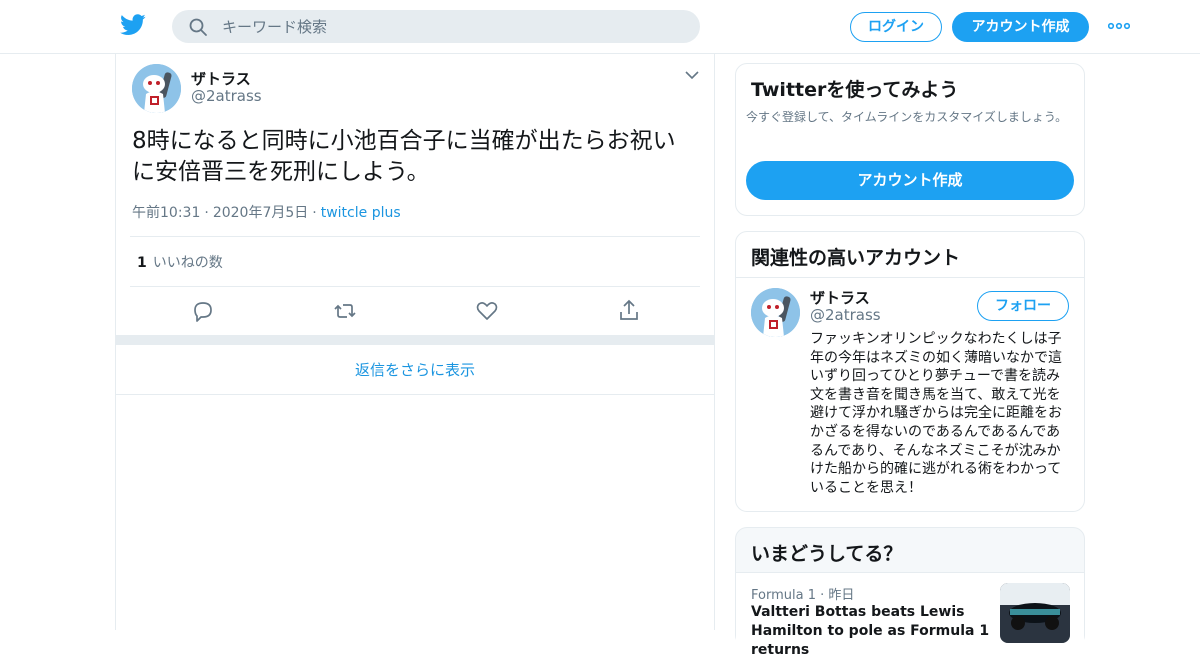 This screenshot has width=1200, height=660. I want to click on trends-title: いまどうしてる？, so click(827, 554).